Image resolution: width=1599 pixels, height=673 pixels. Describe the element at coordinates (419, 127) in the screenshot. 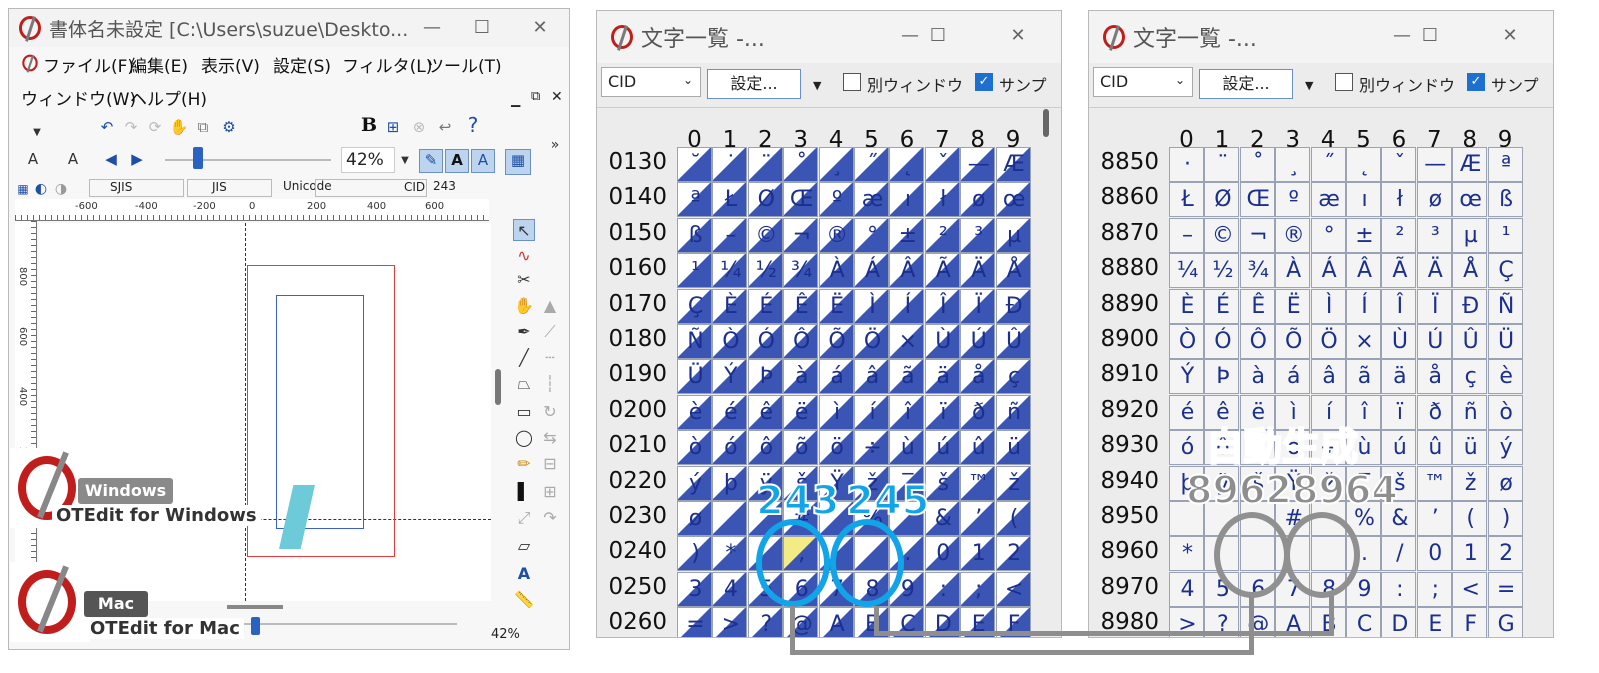

I see `cancel-icon: ⊗` at that location.